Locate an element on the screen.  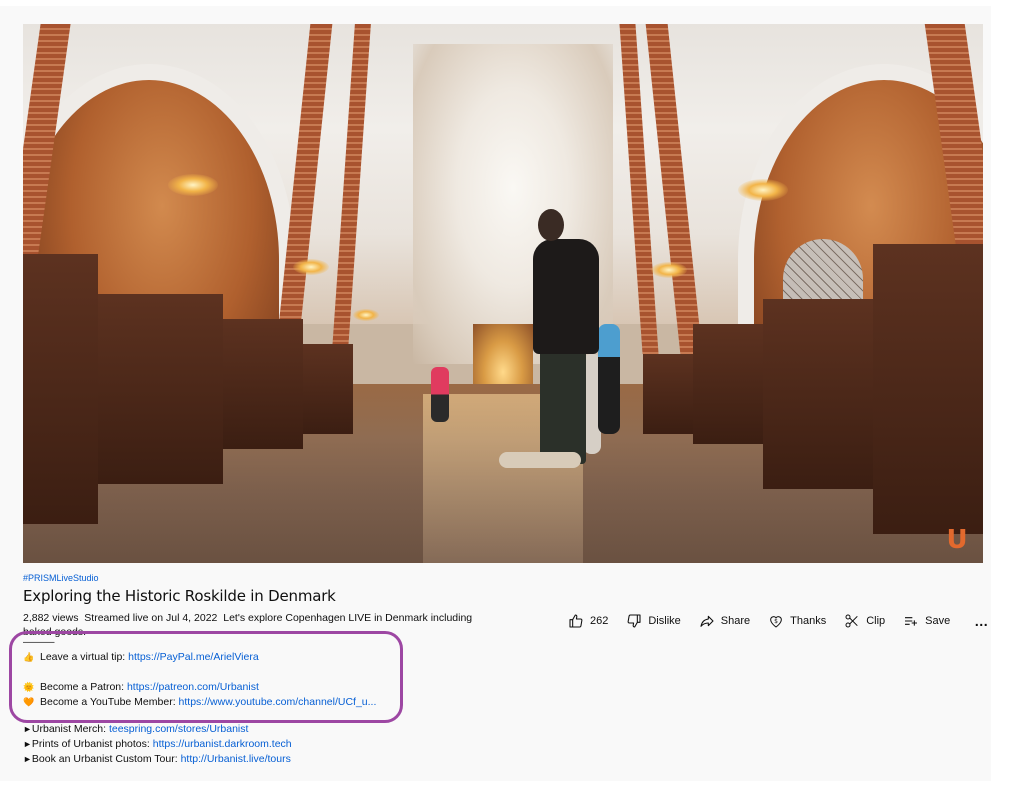
video-frame-man-body is located at coordinates (566, 296).